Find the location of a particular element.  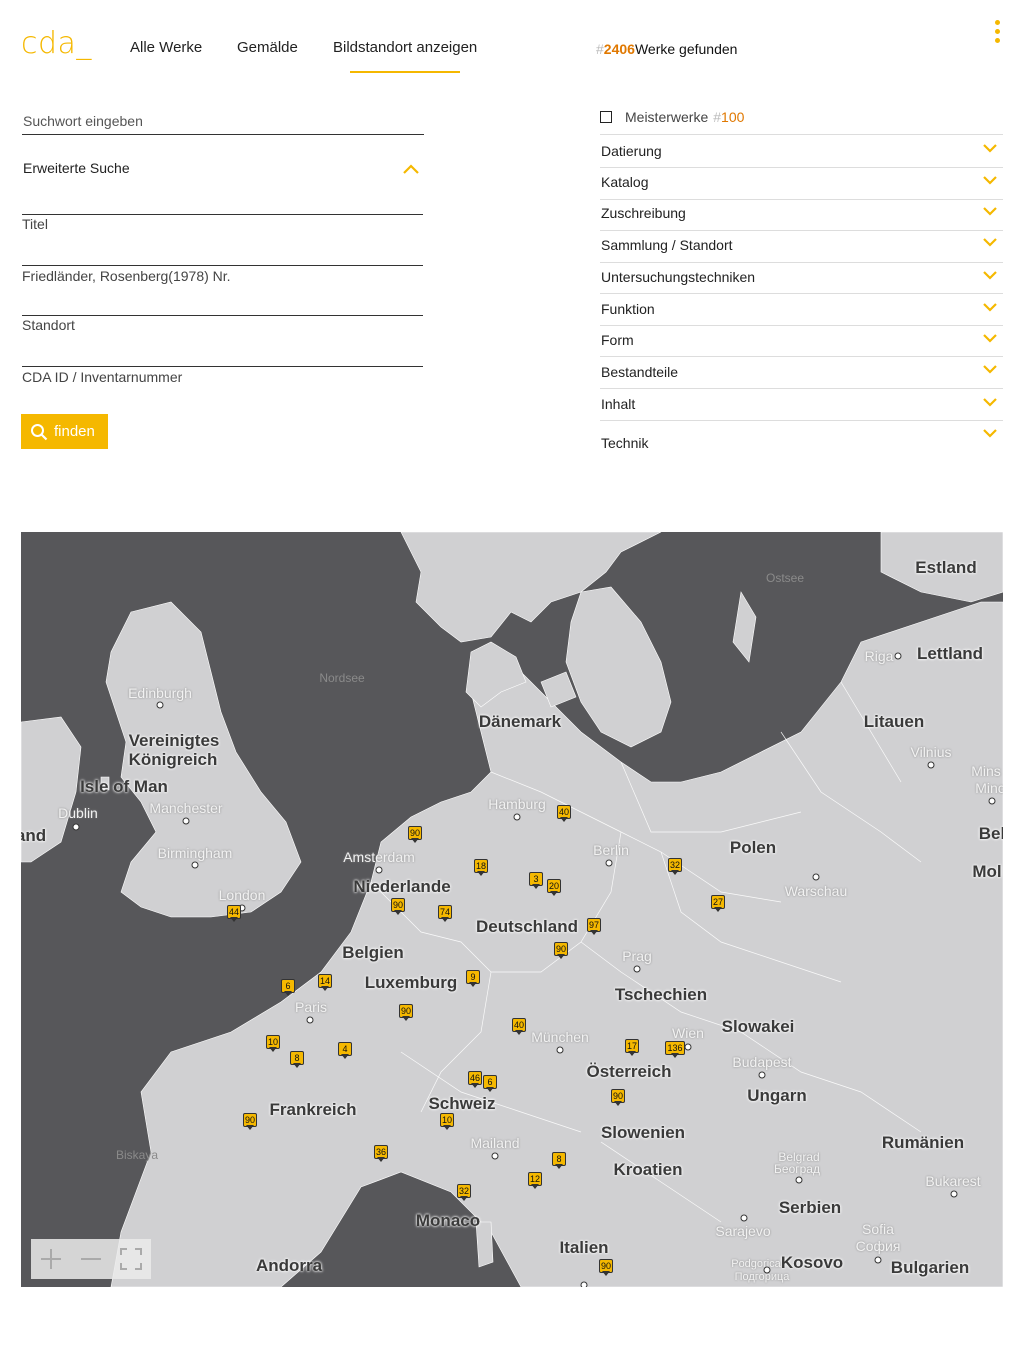

chevron-up-icon is located at coordinates (411, 169).